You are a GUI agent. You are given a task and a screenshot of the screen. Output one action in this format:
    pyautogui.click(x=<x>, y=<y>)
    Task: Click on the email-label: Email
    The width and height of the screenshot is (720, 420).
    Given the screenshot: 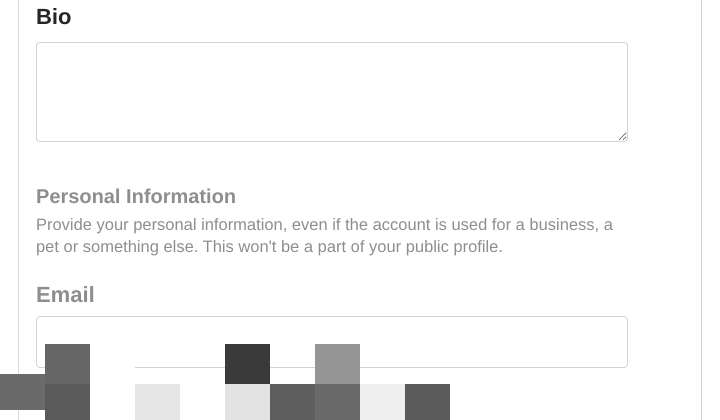 What is the action you would take?
    pyautogui.click(x=66, y=295)
    